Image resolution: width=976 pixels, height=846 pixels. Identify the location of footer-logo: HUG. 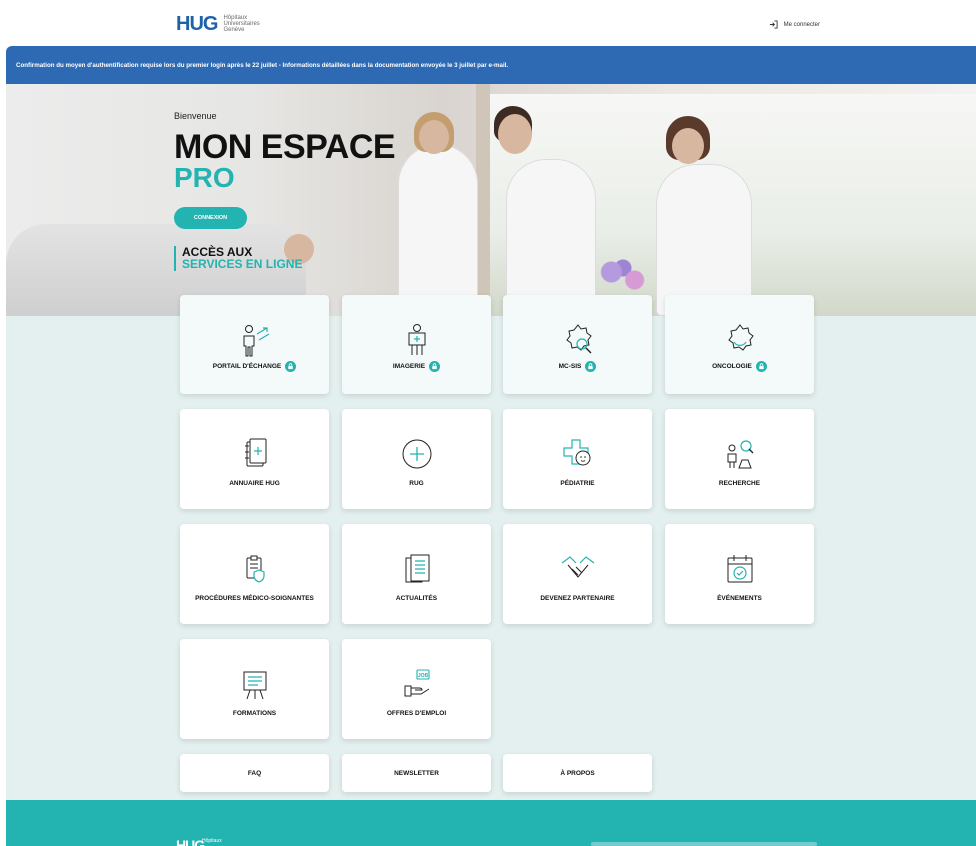
(190, 841).